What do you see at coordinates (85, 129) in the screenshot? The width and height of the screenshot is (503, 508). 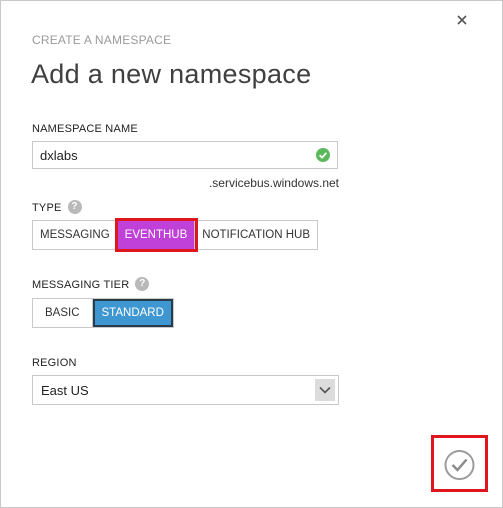 I see `namespace-name-label: NAMESPACE NAME` at bounding box center [85, 129].